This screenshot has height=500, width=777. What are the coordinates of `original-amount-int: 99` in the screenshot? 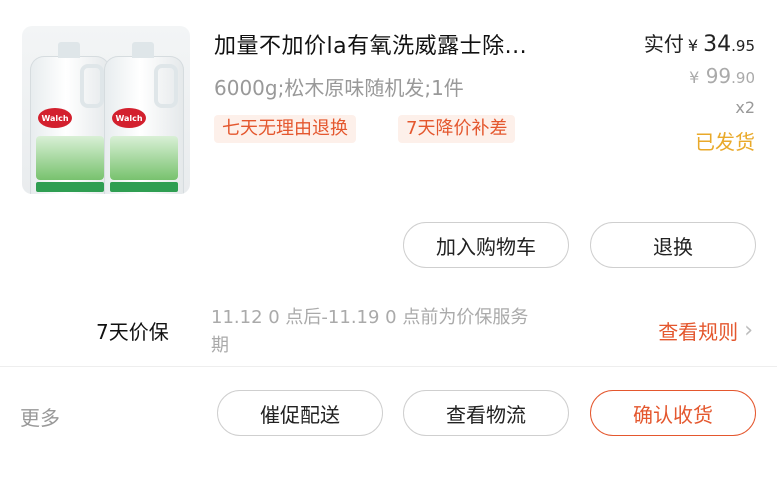 It's located at (718, 76).